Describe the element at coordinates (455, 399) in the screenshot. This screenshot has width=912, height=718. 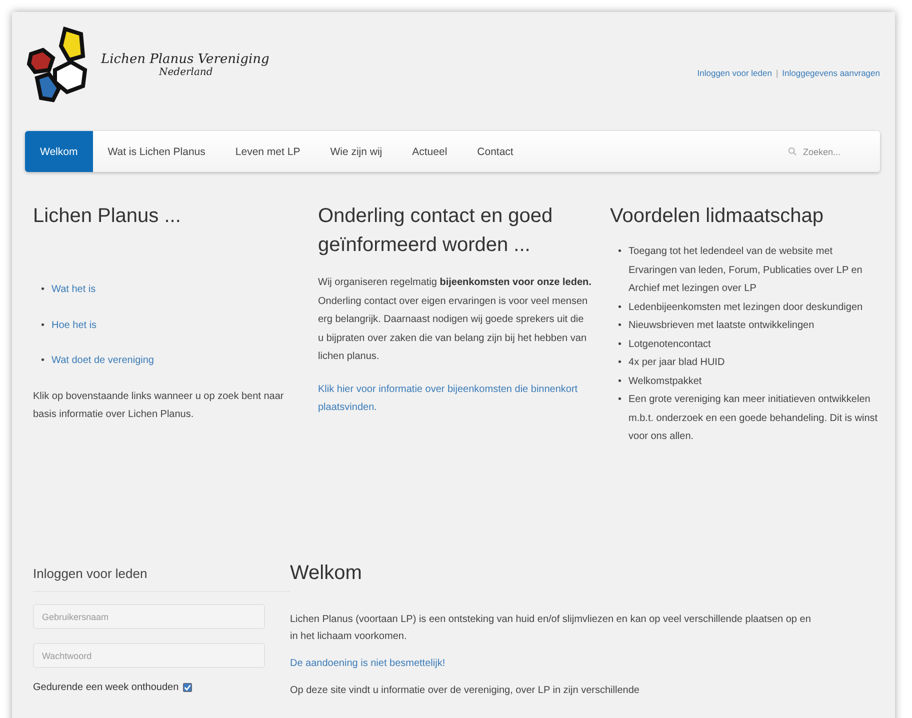
I see `info-link: Klik hier voor informatie over bijeenkomsten die binnenkort plaatsvinden.` at that location.